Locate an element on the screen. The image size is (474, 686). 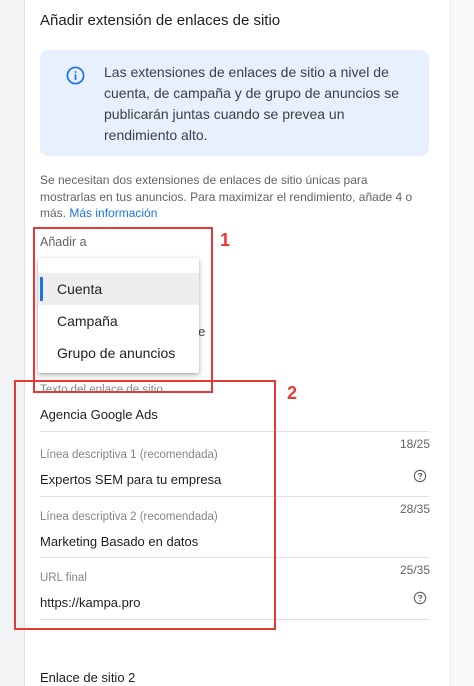
sitelink-2-heading: Enlace de sitio 2 is located at coordinates (88, 677).